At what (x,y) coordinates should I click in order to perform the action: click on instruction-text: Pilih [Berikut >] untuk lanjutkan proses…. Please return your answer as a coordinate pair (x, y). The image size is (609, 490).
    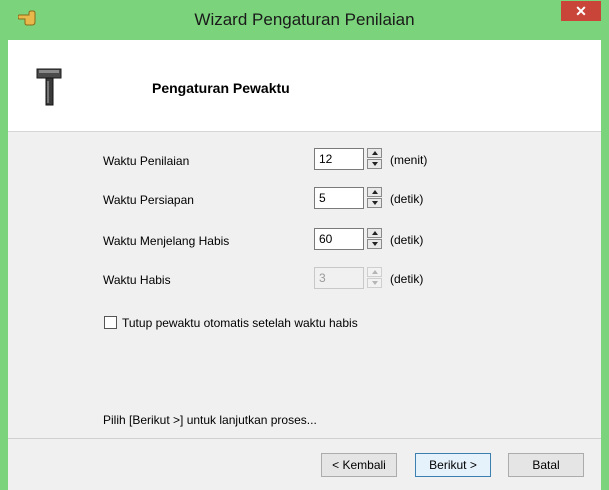
    Looking at the image, I should click on (210, 420).